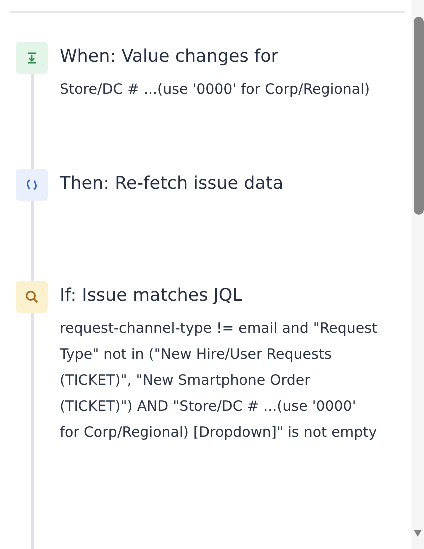  Describe the element at coordinates (216, 90) in the screenshot. I see `step-description: Store/DC # ...(use '0000' for Corp/Regional)` at that location.